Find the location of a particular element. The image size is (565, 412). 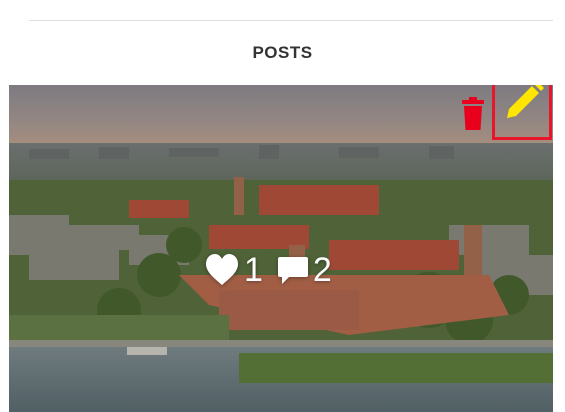

heart-icon is located at coordinates (222, 269).